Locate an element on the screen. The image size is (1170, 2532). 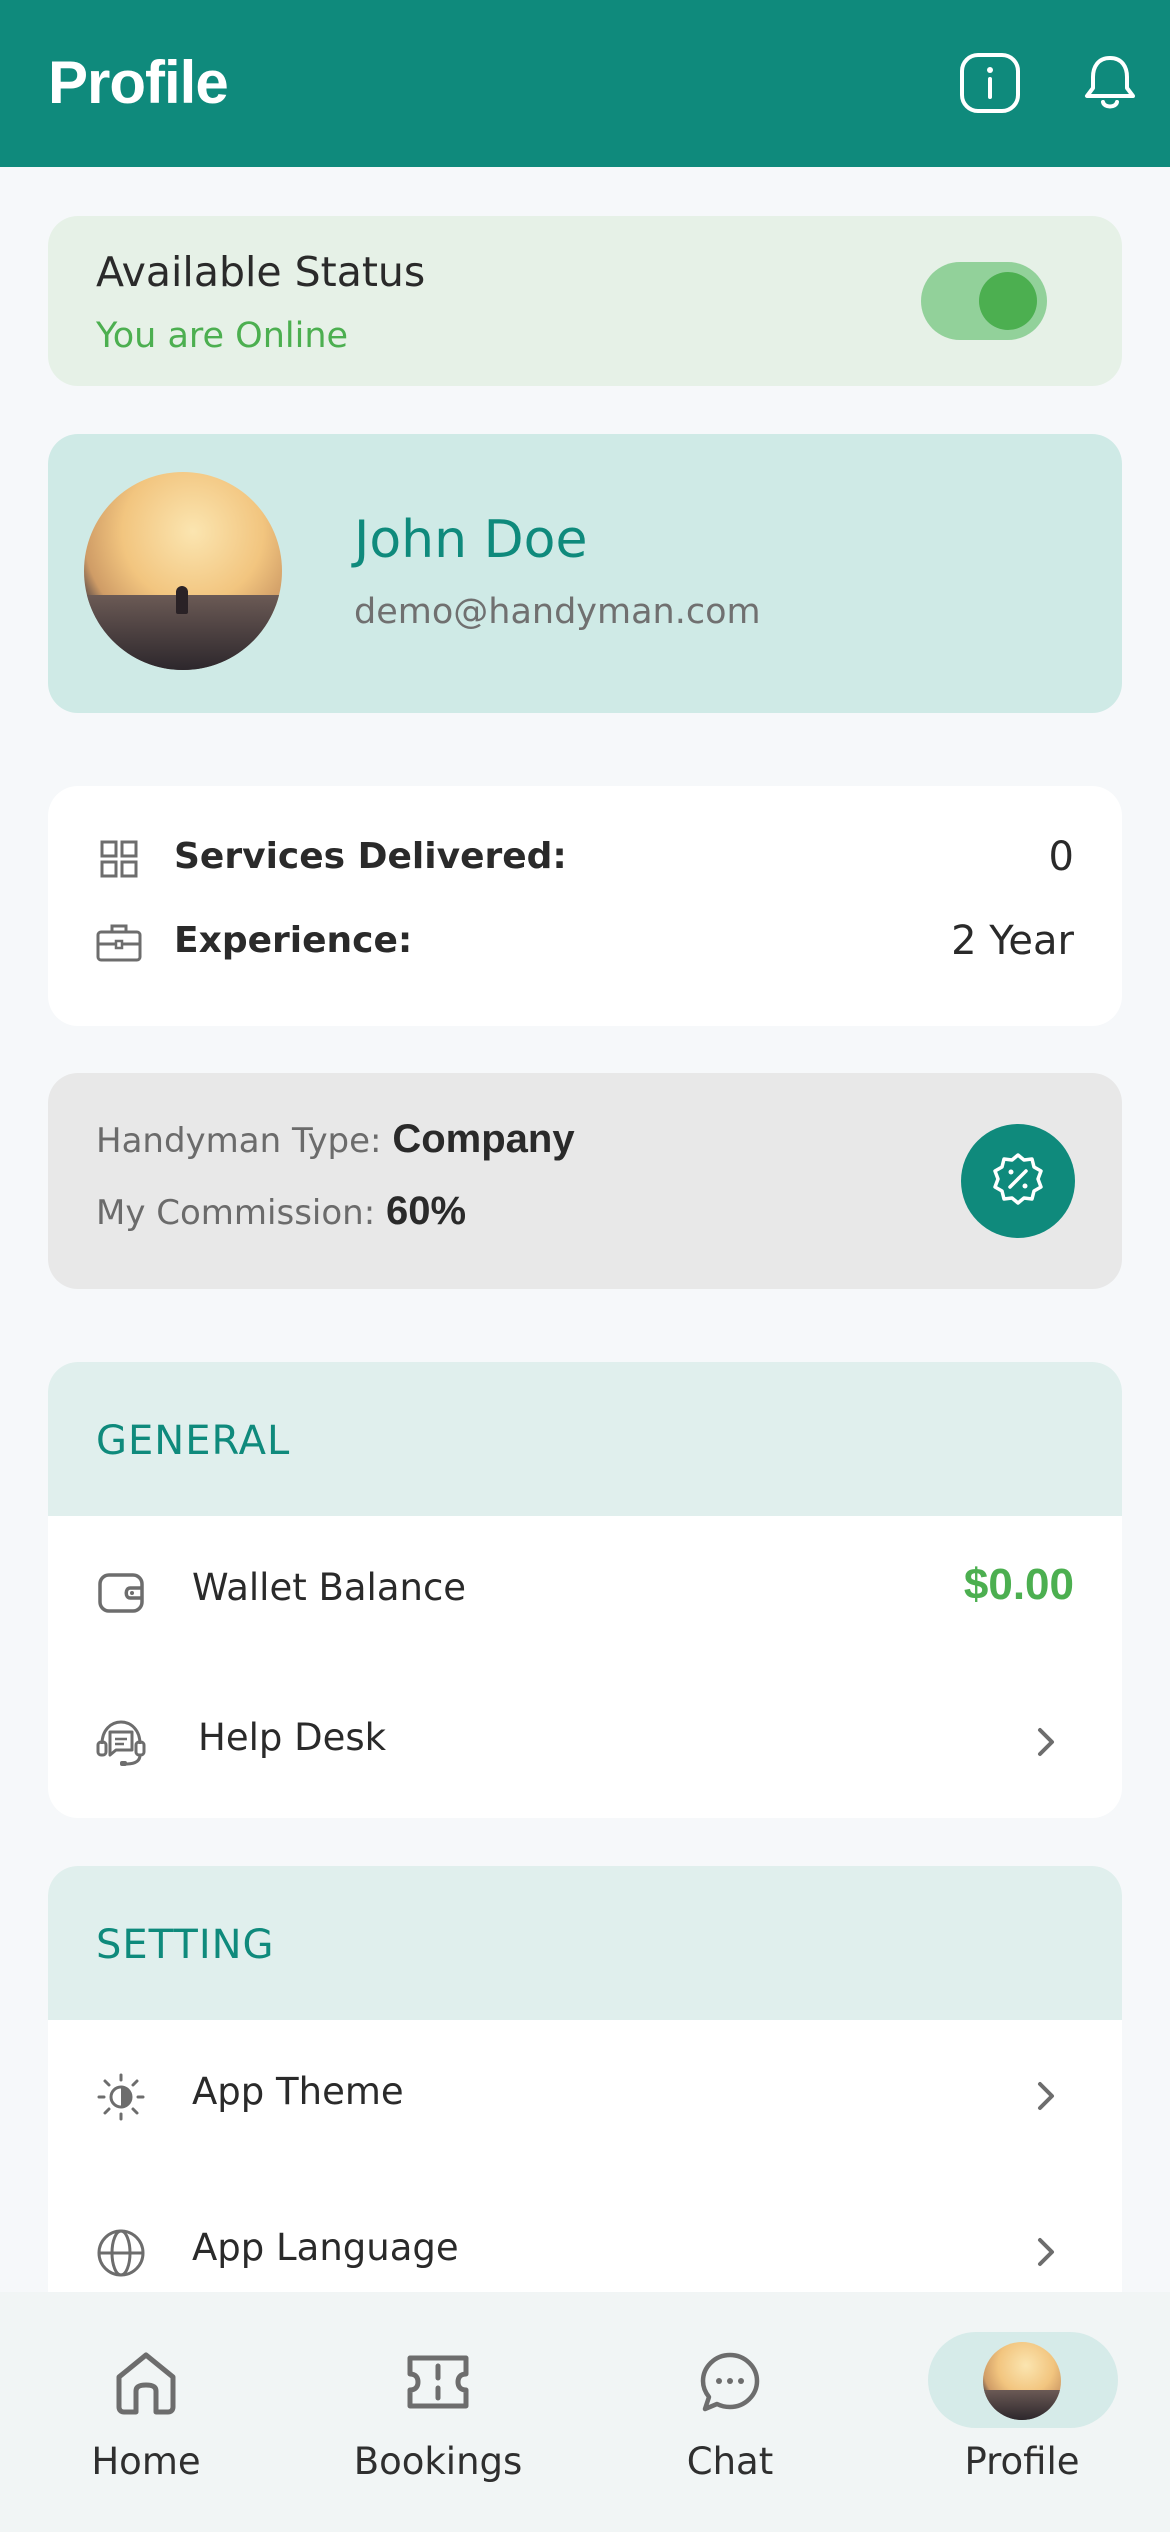
nav-chat-label: Chat is located at coordinates (730, 2461).